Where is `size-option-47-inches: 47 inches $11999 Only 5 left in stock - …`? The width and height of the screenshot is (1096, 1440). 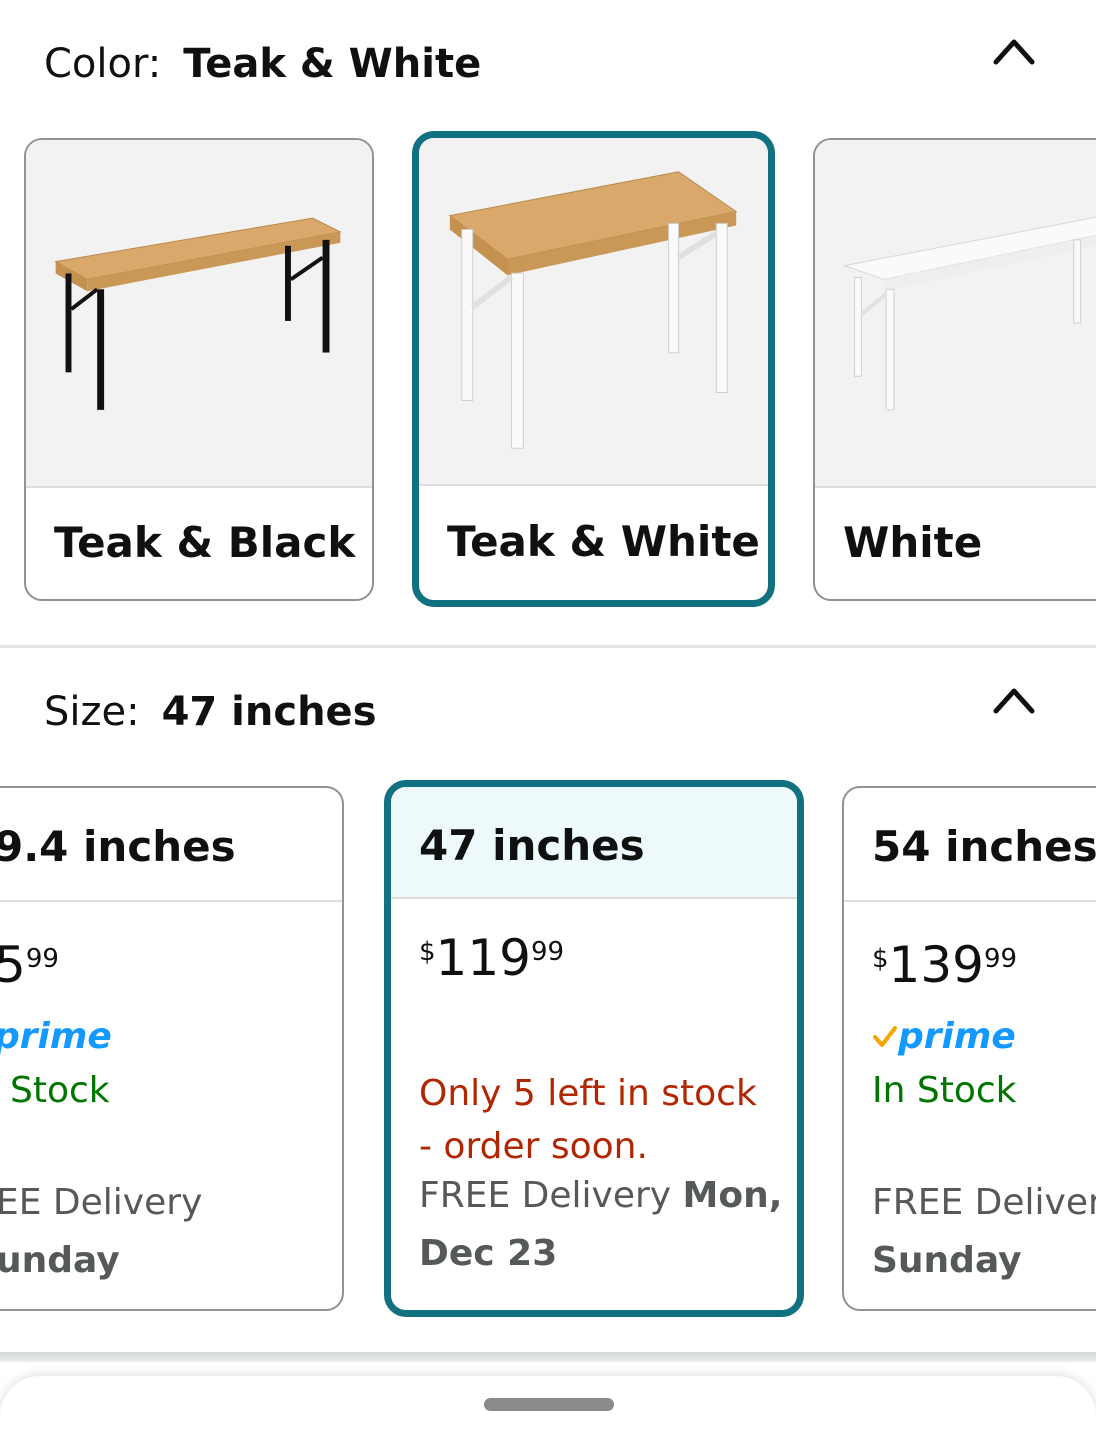
size-option-47-inches: 47 inches $11999 Only 5 left in stock - … is located at coordinates (594, 1048).